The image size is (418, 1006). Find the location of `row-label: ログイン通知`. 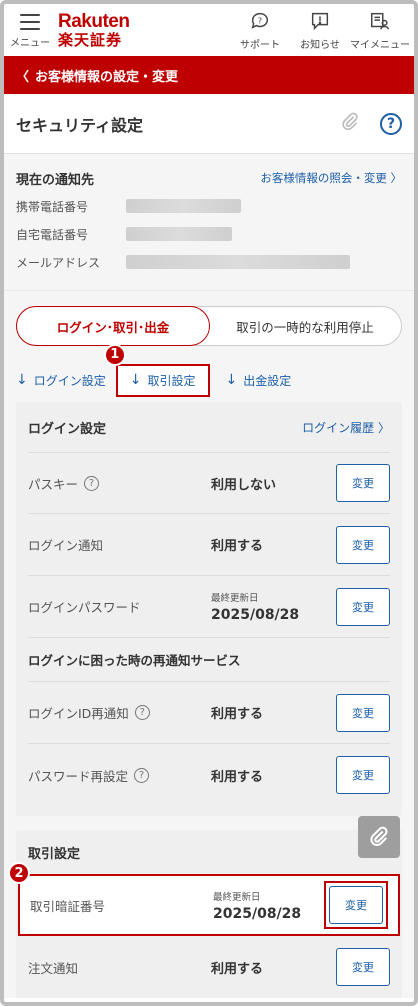

row-label: ログイン通知 is located at coordinates (66, 545).